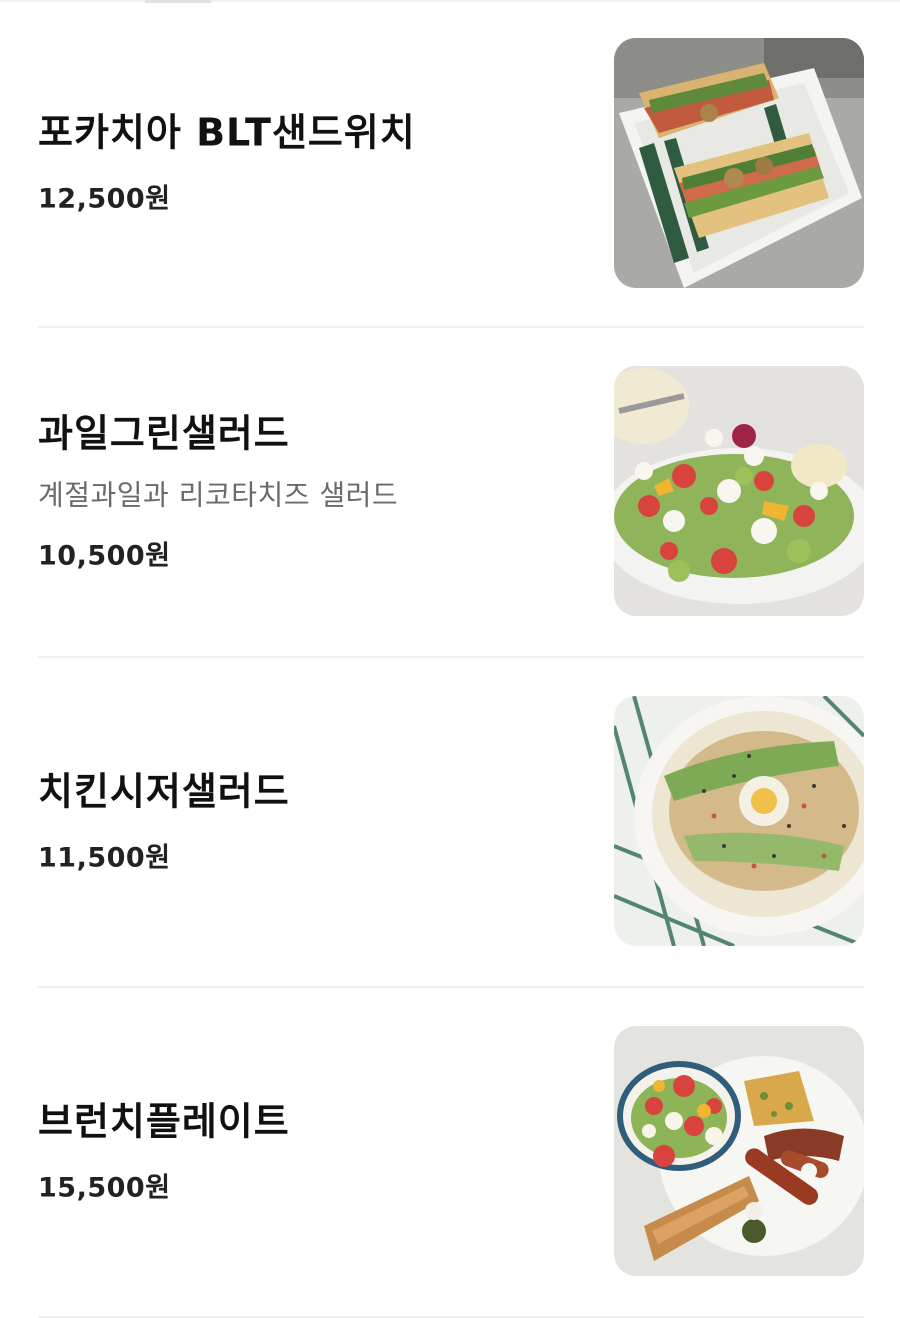 The image size is (900, 1318). I want to click on menu-item-price: 12,500원, so click(104, 199).